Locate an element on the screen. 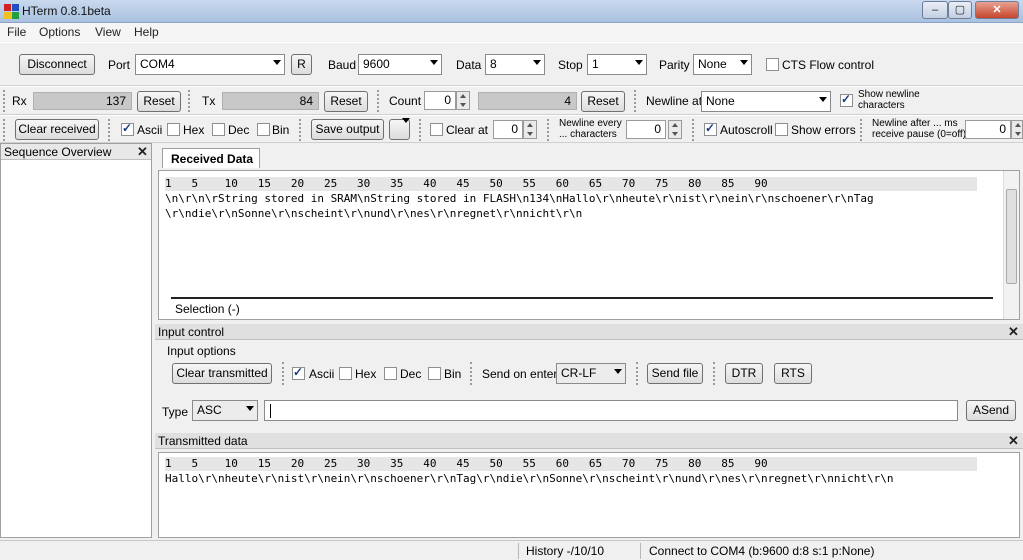 This screenshot has width=1023, height=560. hex-checkbox is located at coordinates (173, 129).